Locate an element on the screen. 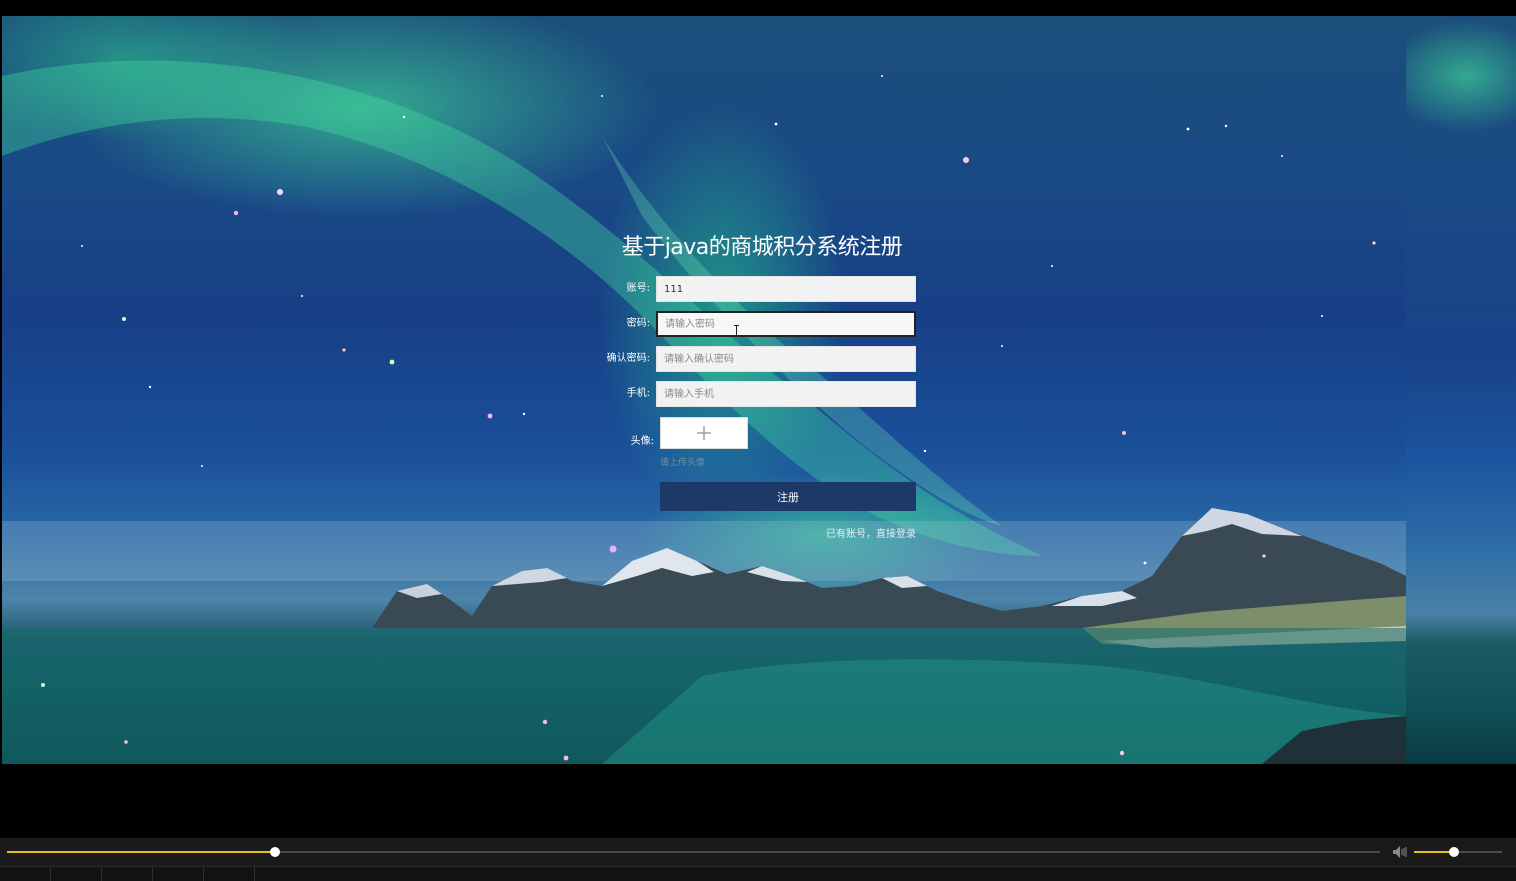 The image size is (1516, 881). avatar-hint: 请上传头像 is located at coordinates (683, 463).